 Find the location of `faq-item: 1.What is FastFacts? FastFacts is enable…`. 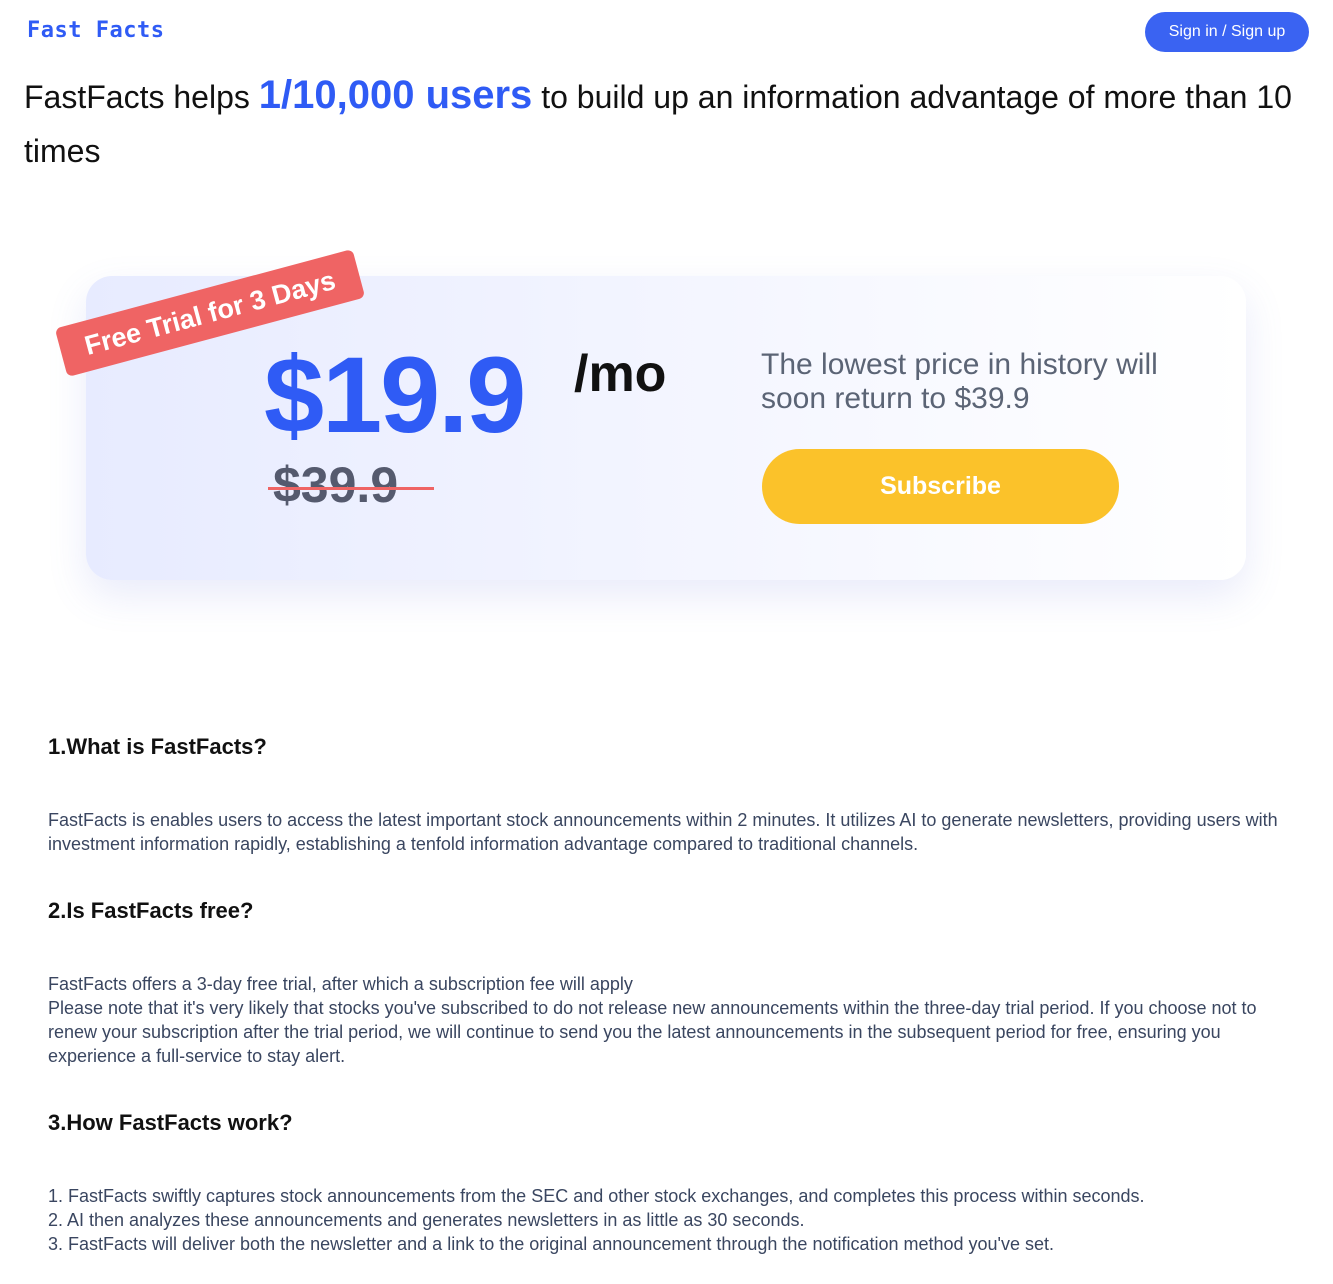

faq-item: 1.What is FastFacts? FastFacts is enable… is located at coordinates (673, 788).